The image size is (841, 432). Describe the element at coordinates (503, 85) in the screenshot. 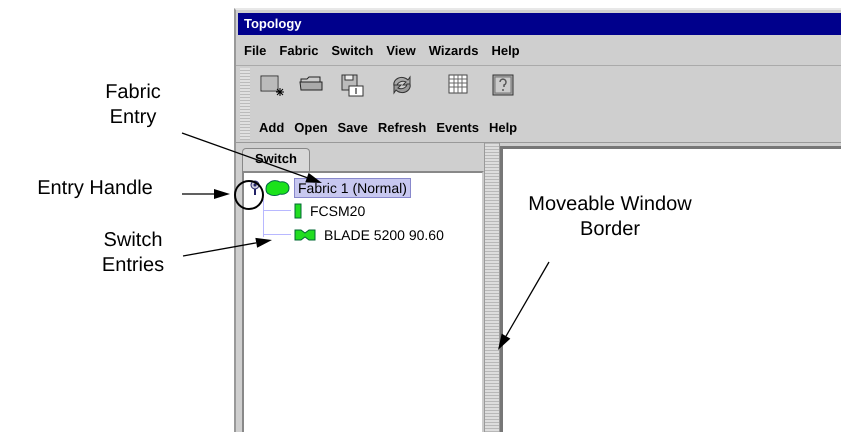

I see `question-mark-icon` at that location.